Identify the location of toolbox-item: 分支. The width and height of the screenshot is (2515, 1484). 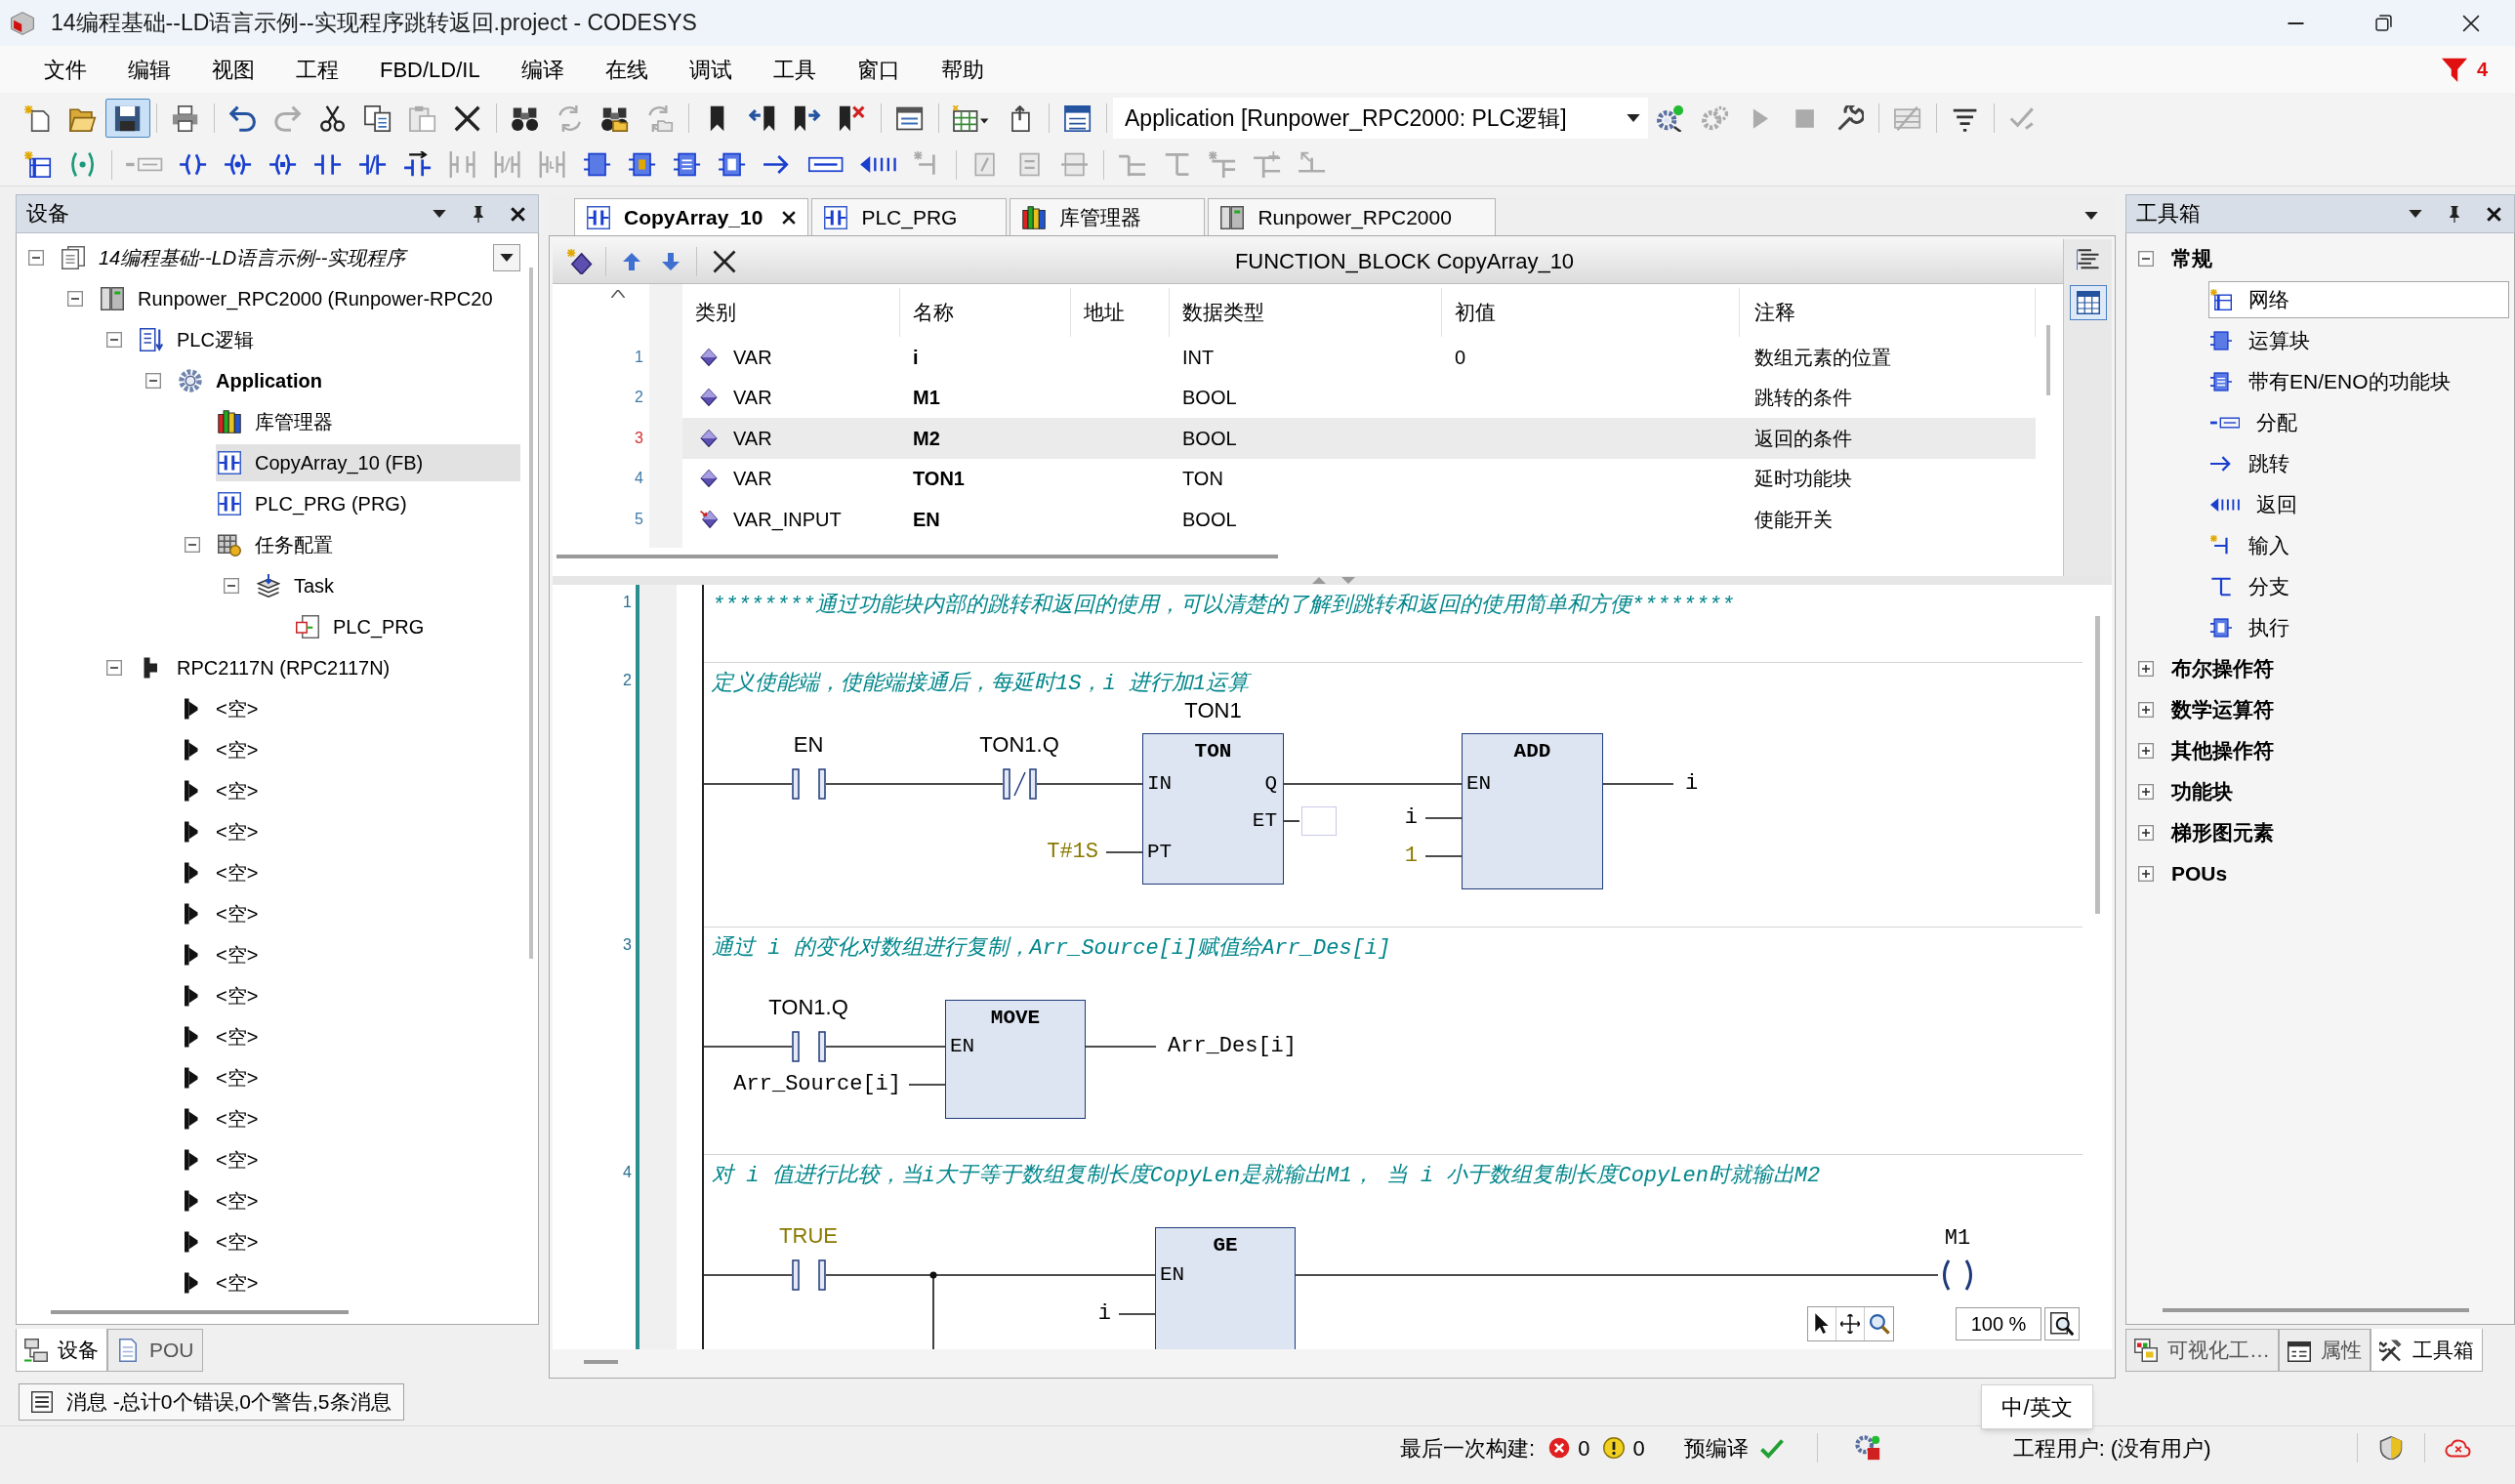
(2359, 587).